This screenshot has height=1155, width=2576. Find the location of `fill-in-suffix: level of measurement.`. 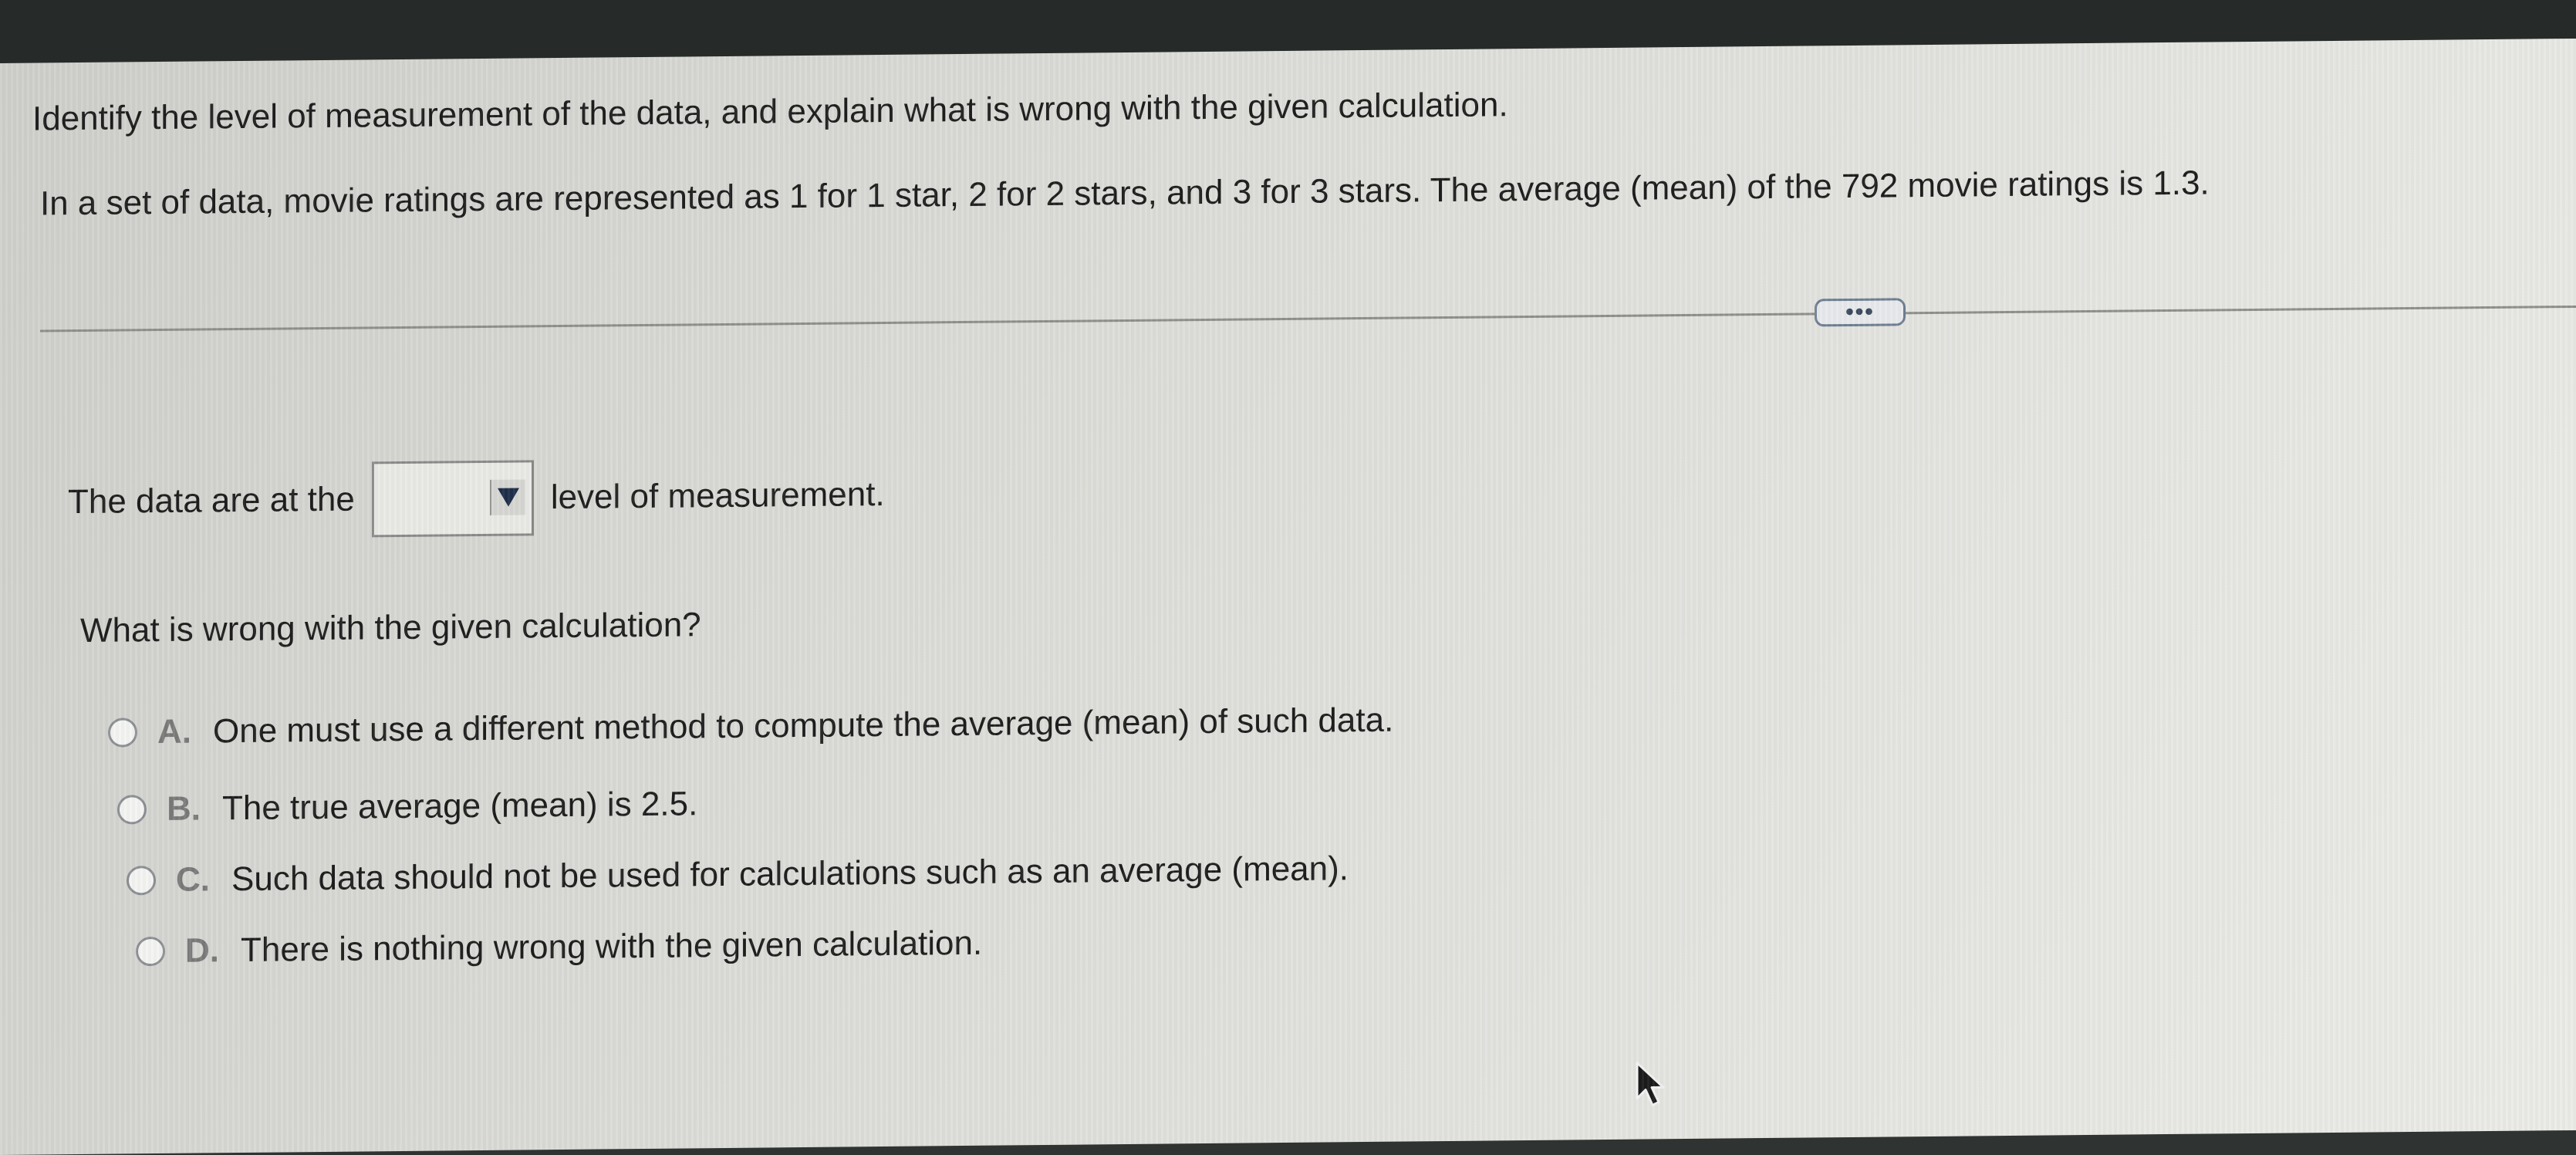

fill-in-suffix: level of measurement. is located at coordinates (717, 496).